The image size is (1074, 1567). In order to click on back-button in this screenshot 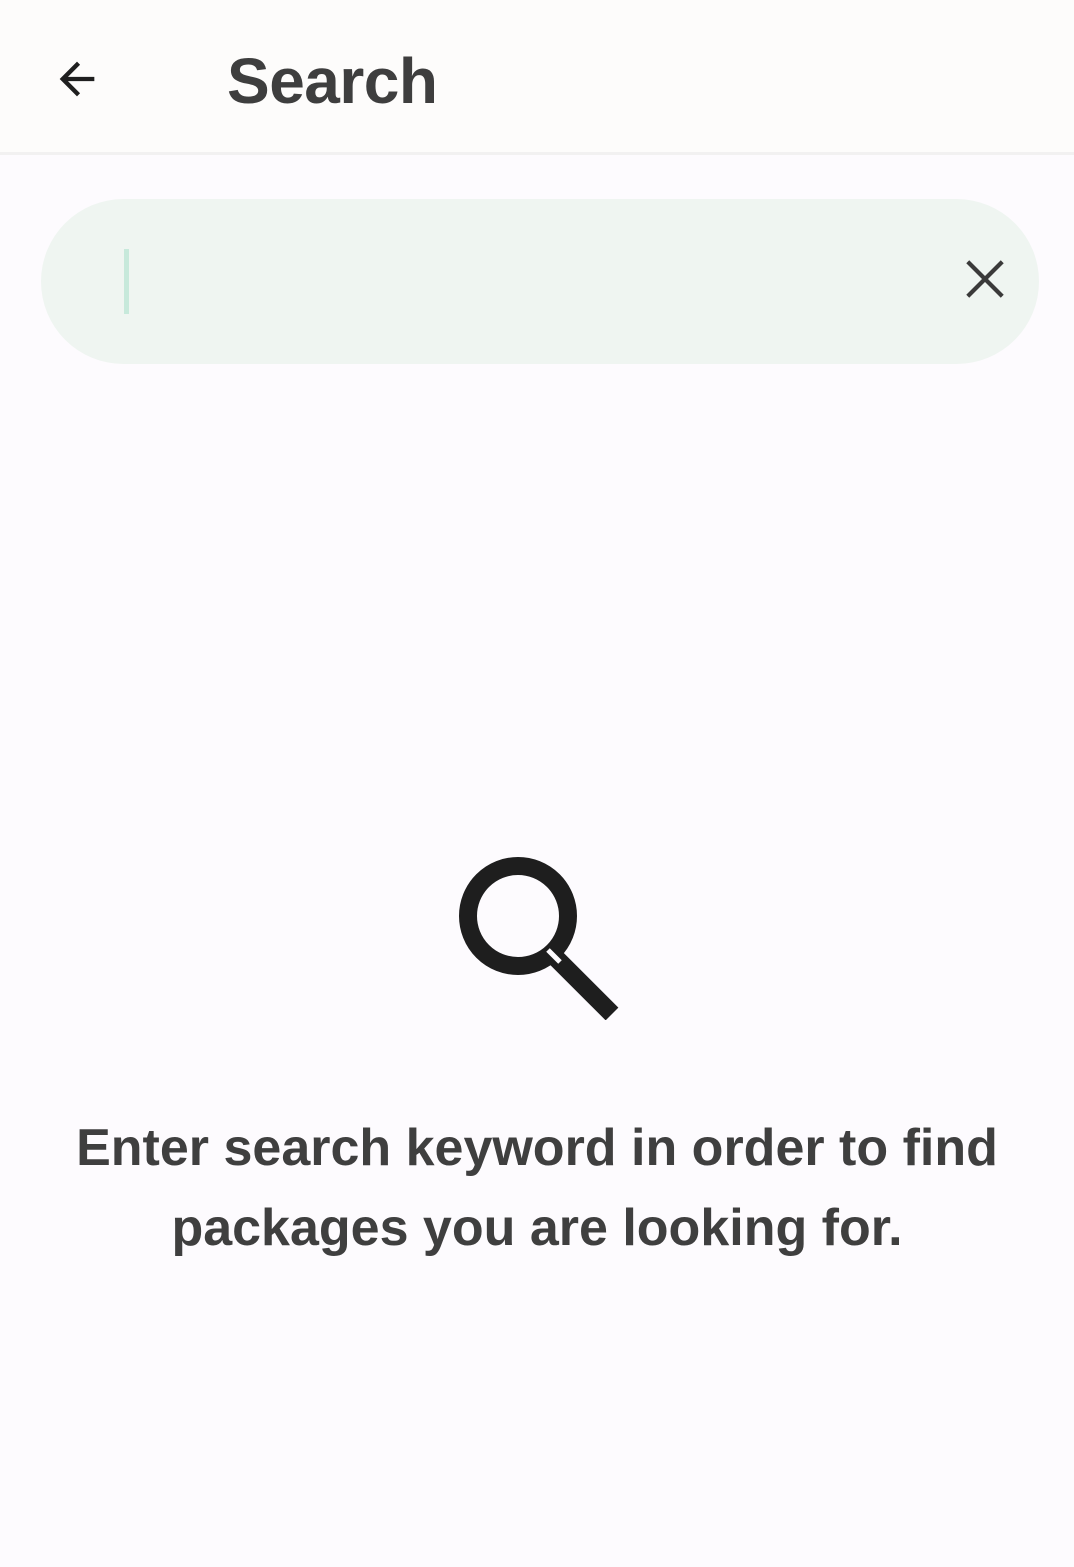, I will do `click(77, 81)`.